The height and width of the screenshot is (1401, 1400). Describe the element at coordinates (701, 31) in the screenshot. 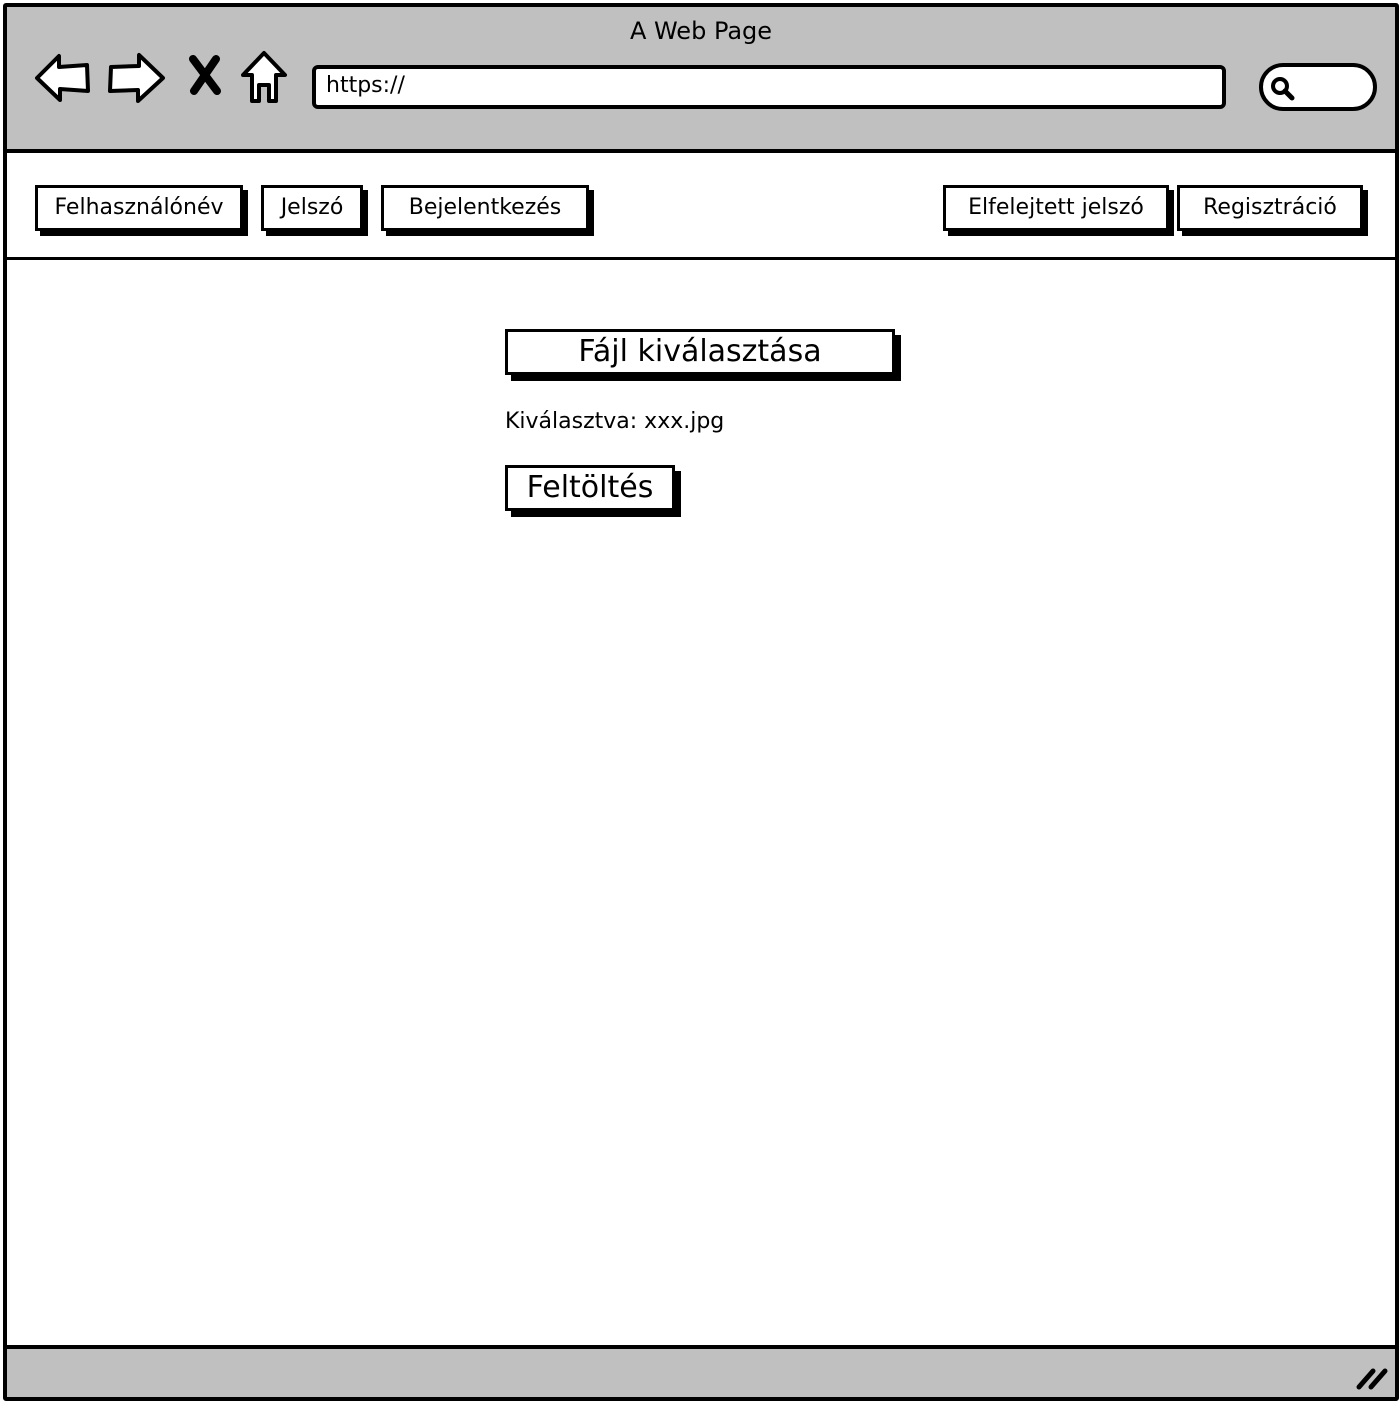

I see `window-title: A Web Page` at that location.